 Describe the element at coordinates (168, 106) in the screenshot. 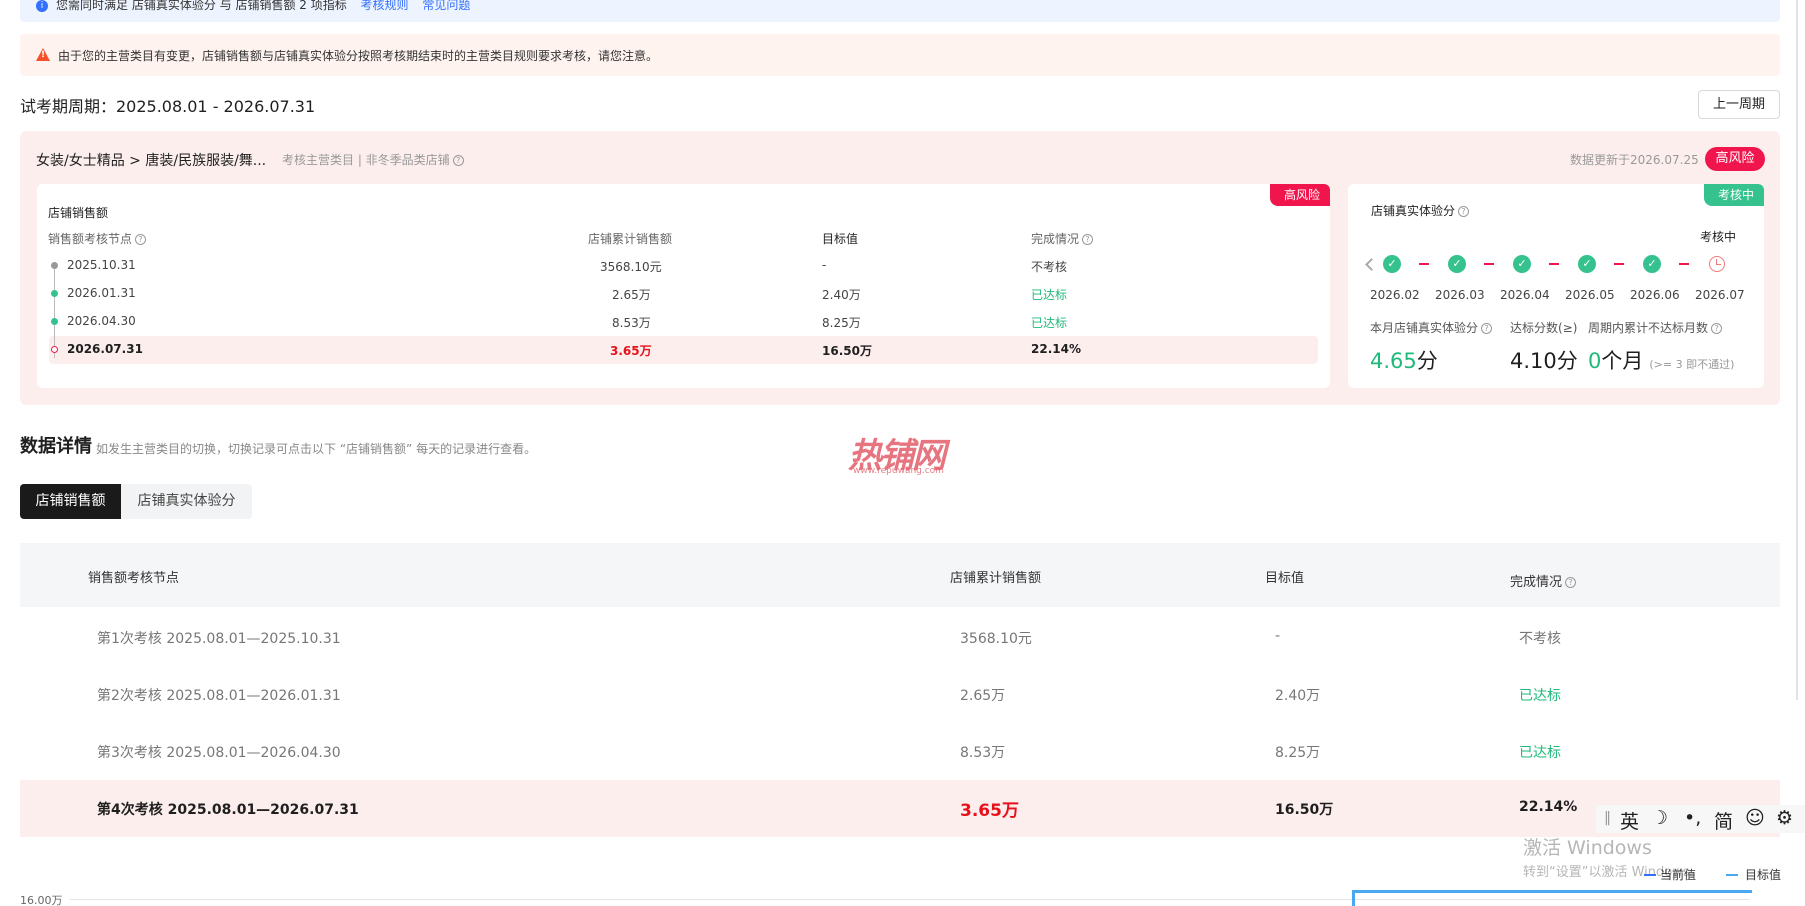

I see `period-label: 试考期周期：2025.08.01 - 2026.07.31` at that location.